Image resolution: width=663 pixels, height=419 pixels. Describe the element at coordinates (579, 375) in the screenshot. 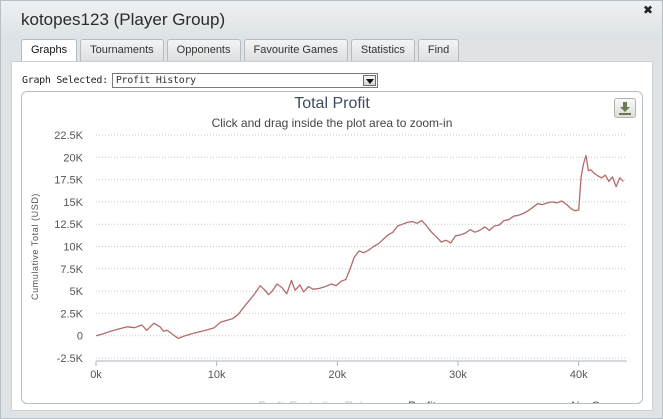

I see `x-tick-label: 40k` at that location.